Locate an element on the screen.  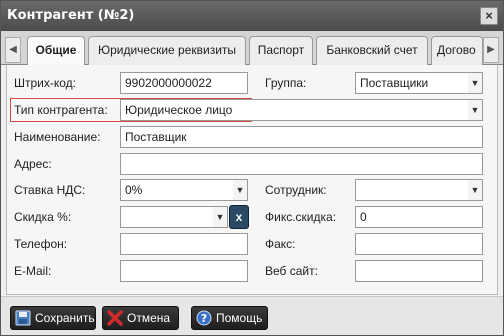
email-label: E-Mail: is located at coordinates (33, 271).